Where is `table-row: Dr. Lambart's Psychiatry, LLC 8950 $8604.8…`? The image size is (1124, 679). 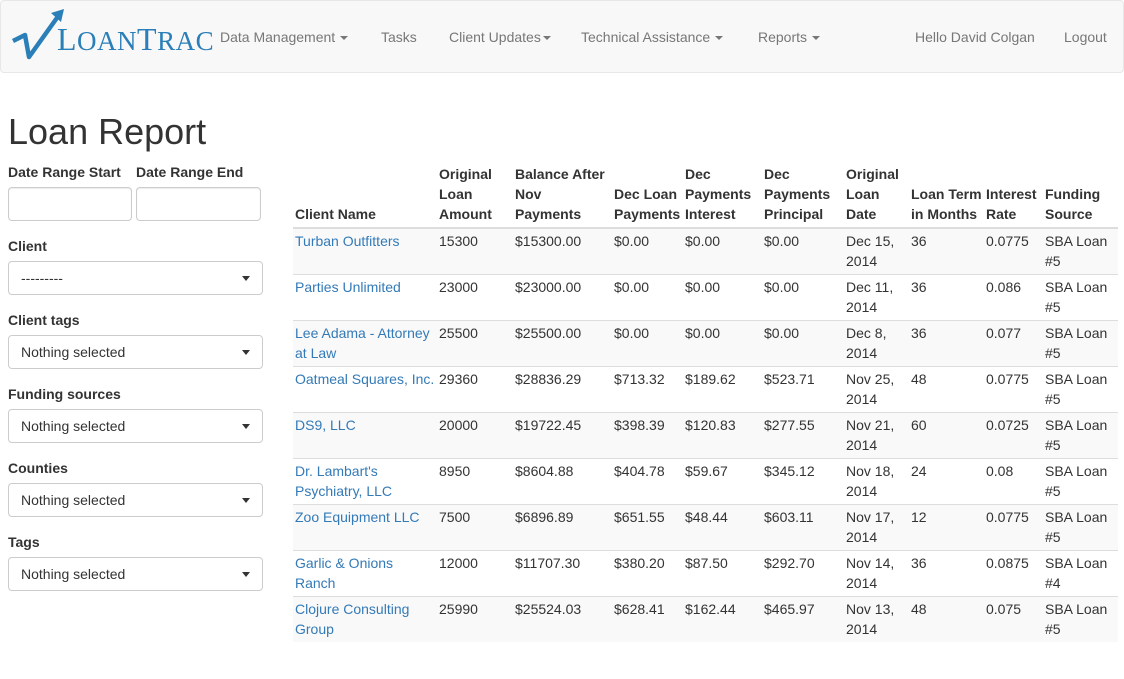
table-row: Dr. Lambart's Psychiatry, LLC 8950 $8604.8… is located at coordinates (705, 481).